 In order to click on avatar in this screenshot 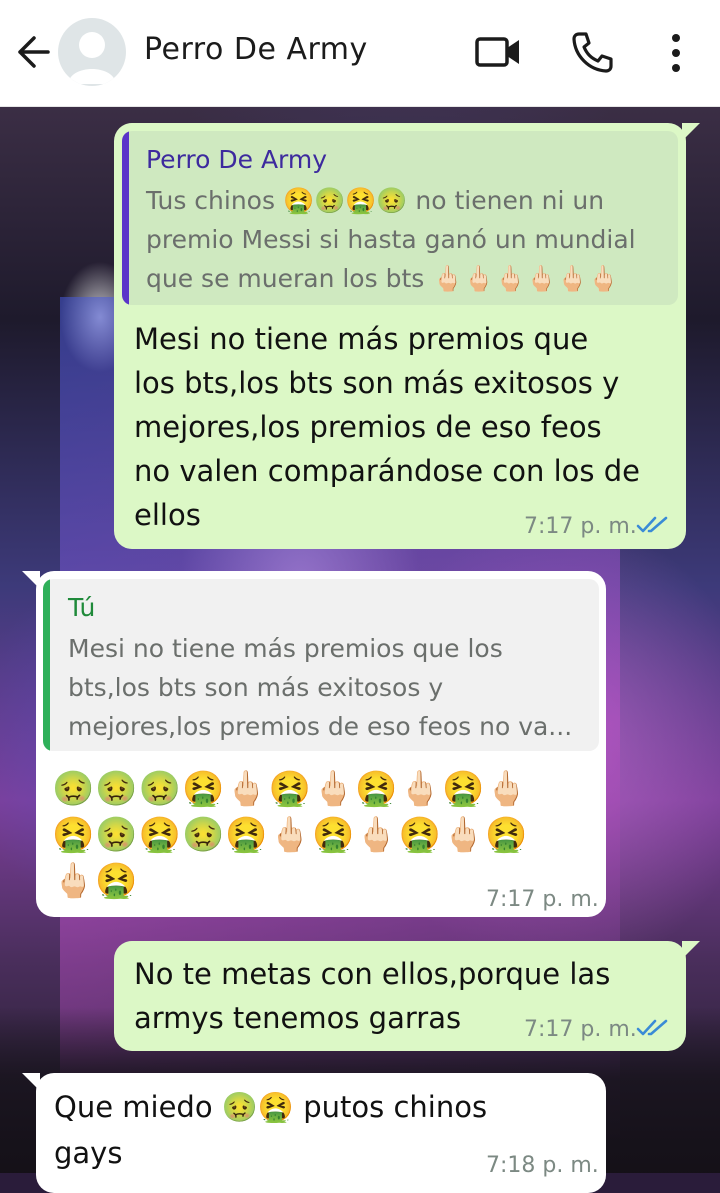, I will do `click(92, 52)`.